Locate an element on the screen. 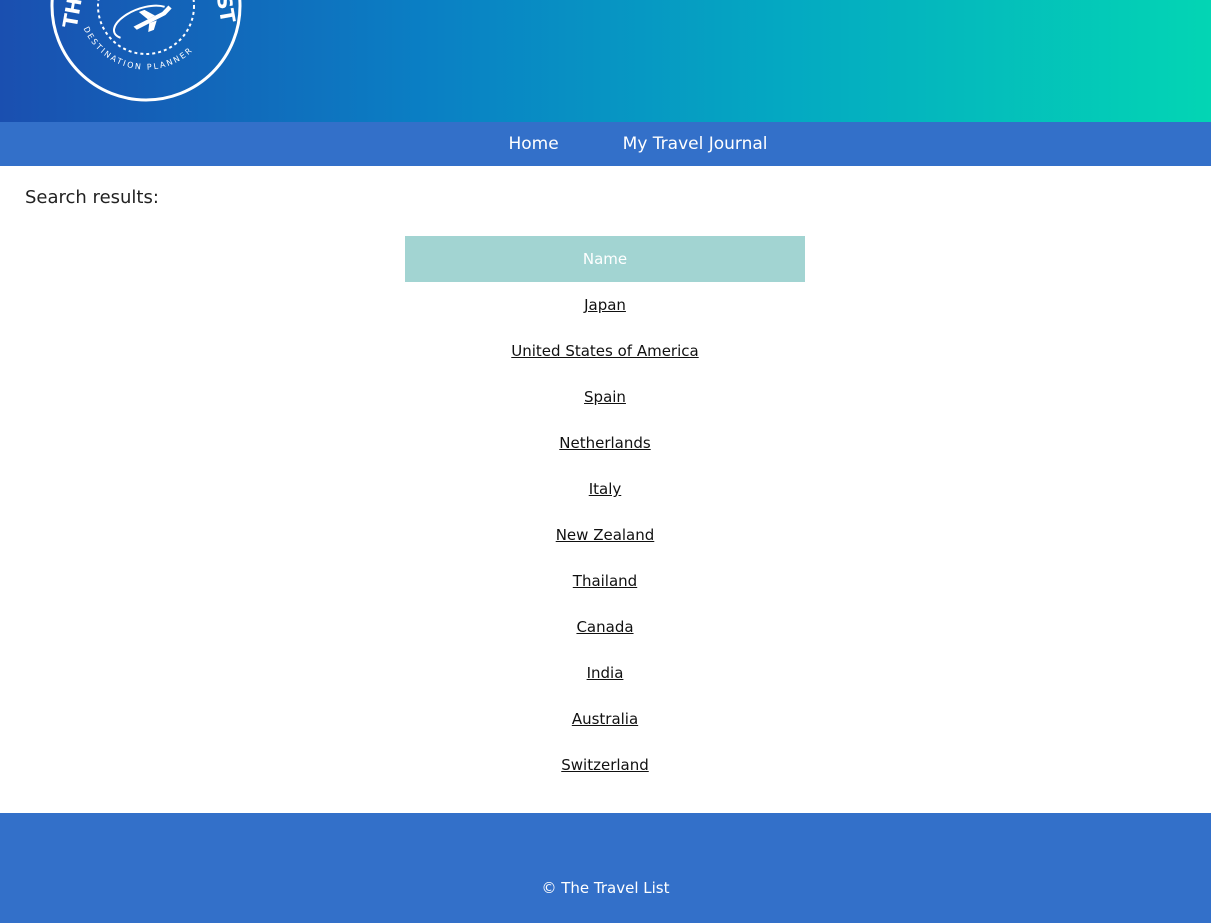 The image size is (1211, 923). country-link: Italy is located at coordinates (605, 489).